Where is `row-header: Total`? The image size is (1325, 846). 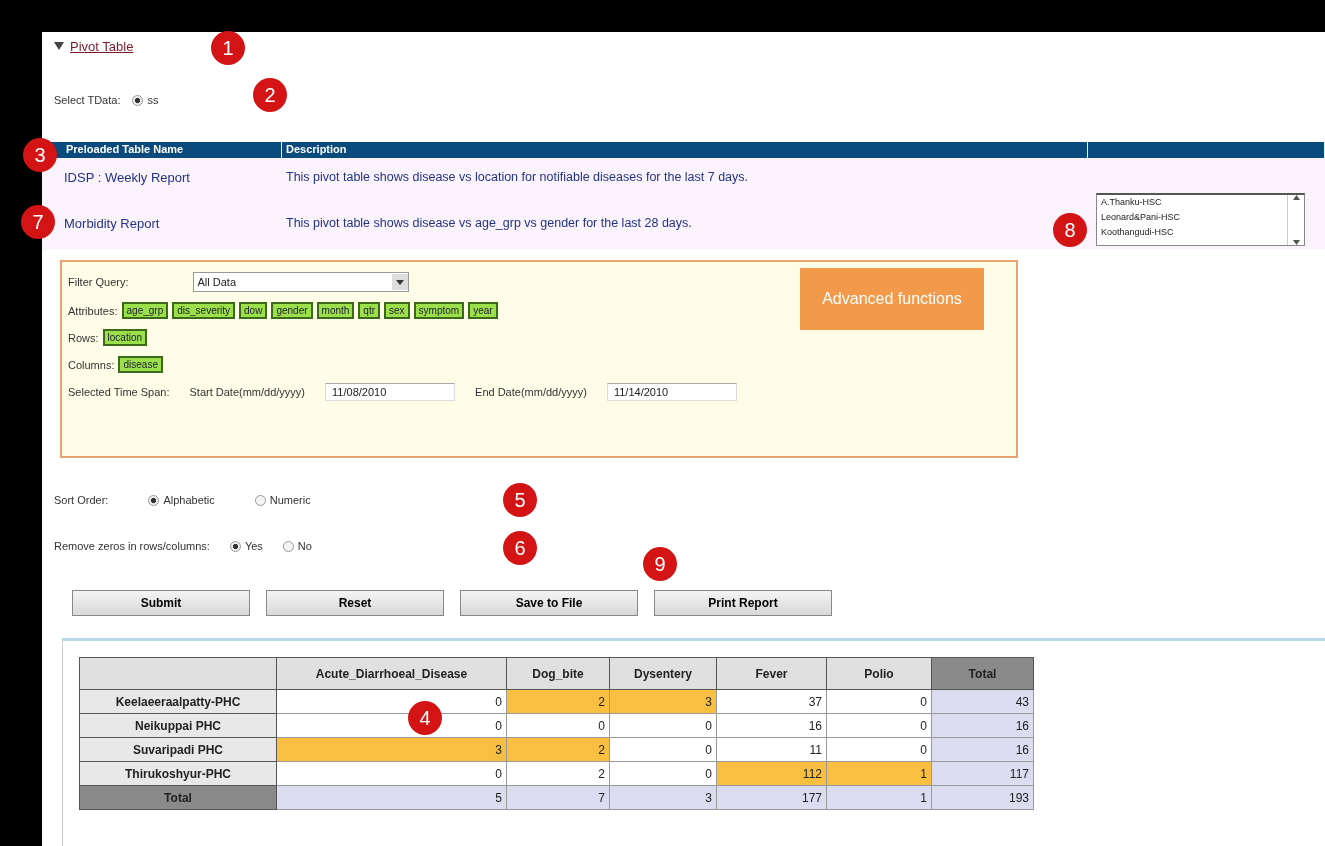
row-header: Total is located at coordinates (178, 797).